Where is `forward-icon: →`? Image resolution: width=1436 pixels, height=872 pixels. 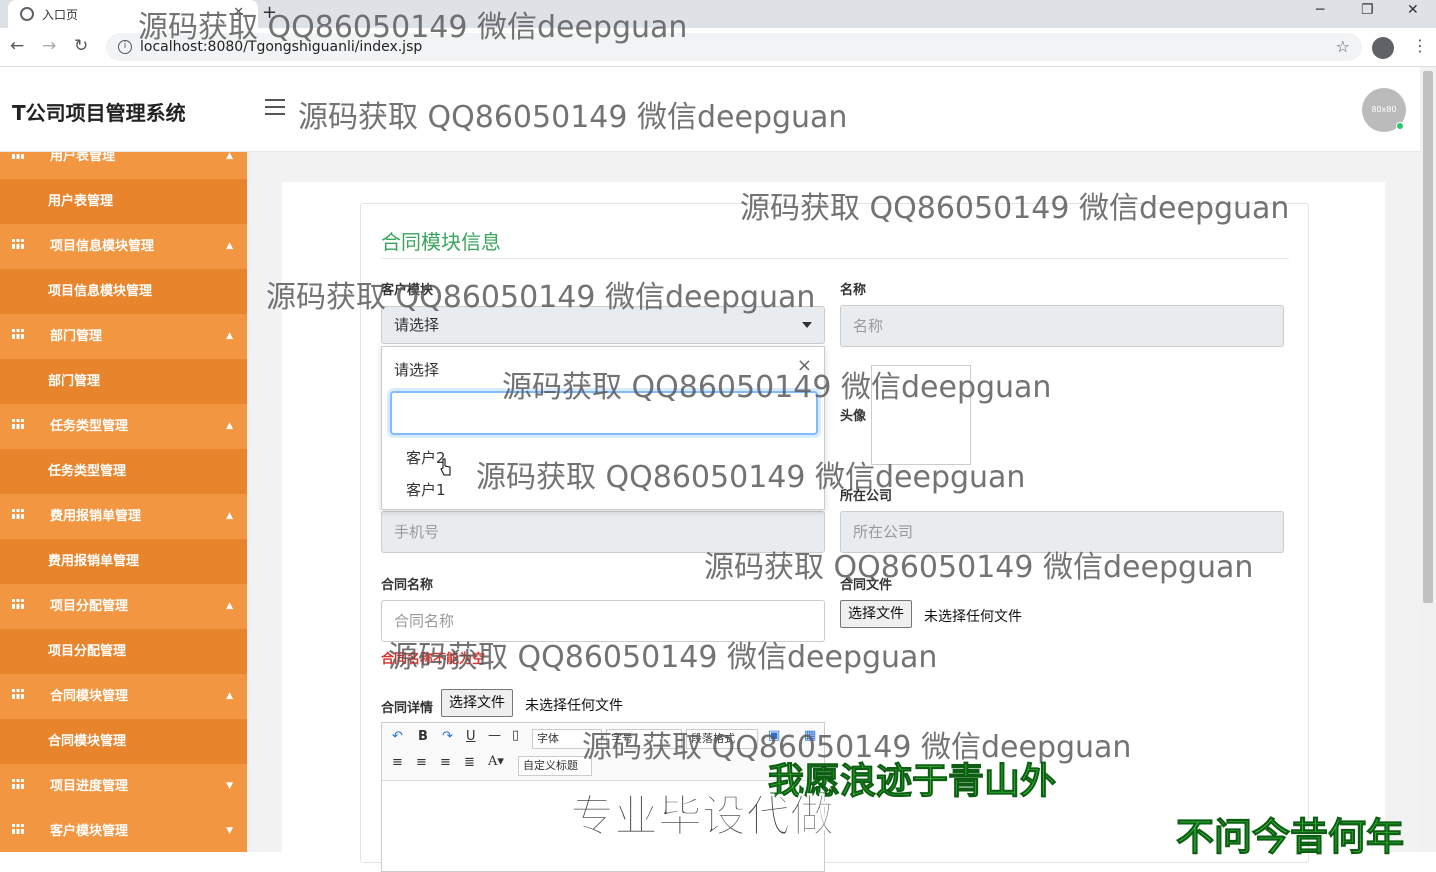
forward-icon: → is located at coordinates (49, 46).